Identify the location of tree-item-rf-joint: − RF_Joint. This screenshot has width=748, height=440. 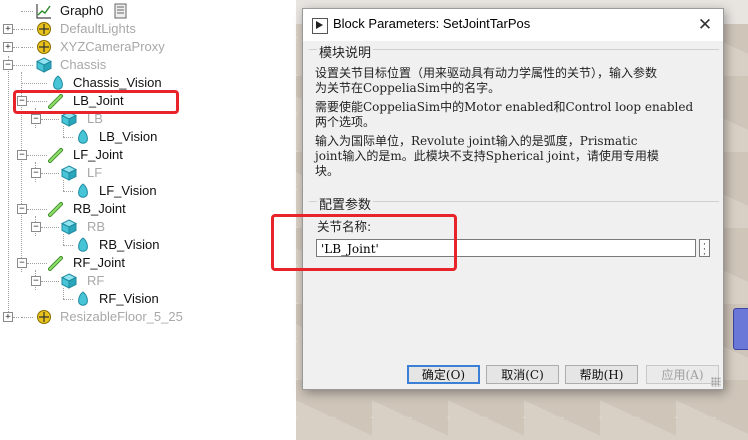
(148, 263).